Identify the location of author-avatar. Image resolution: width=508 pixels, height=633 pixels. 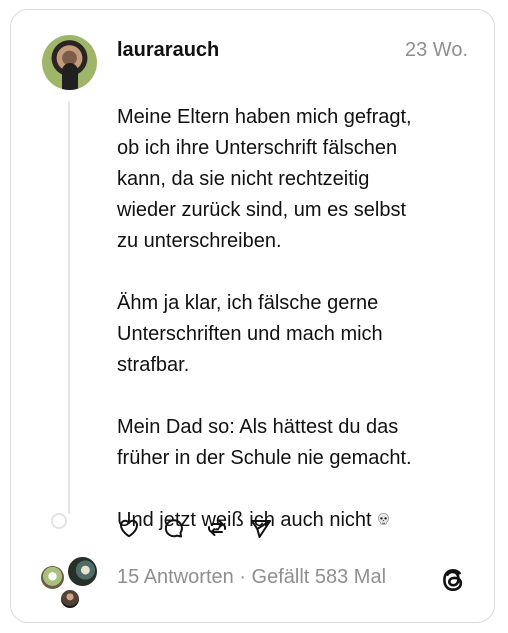
(69, 62).